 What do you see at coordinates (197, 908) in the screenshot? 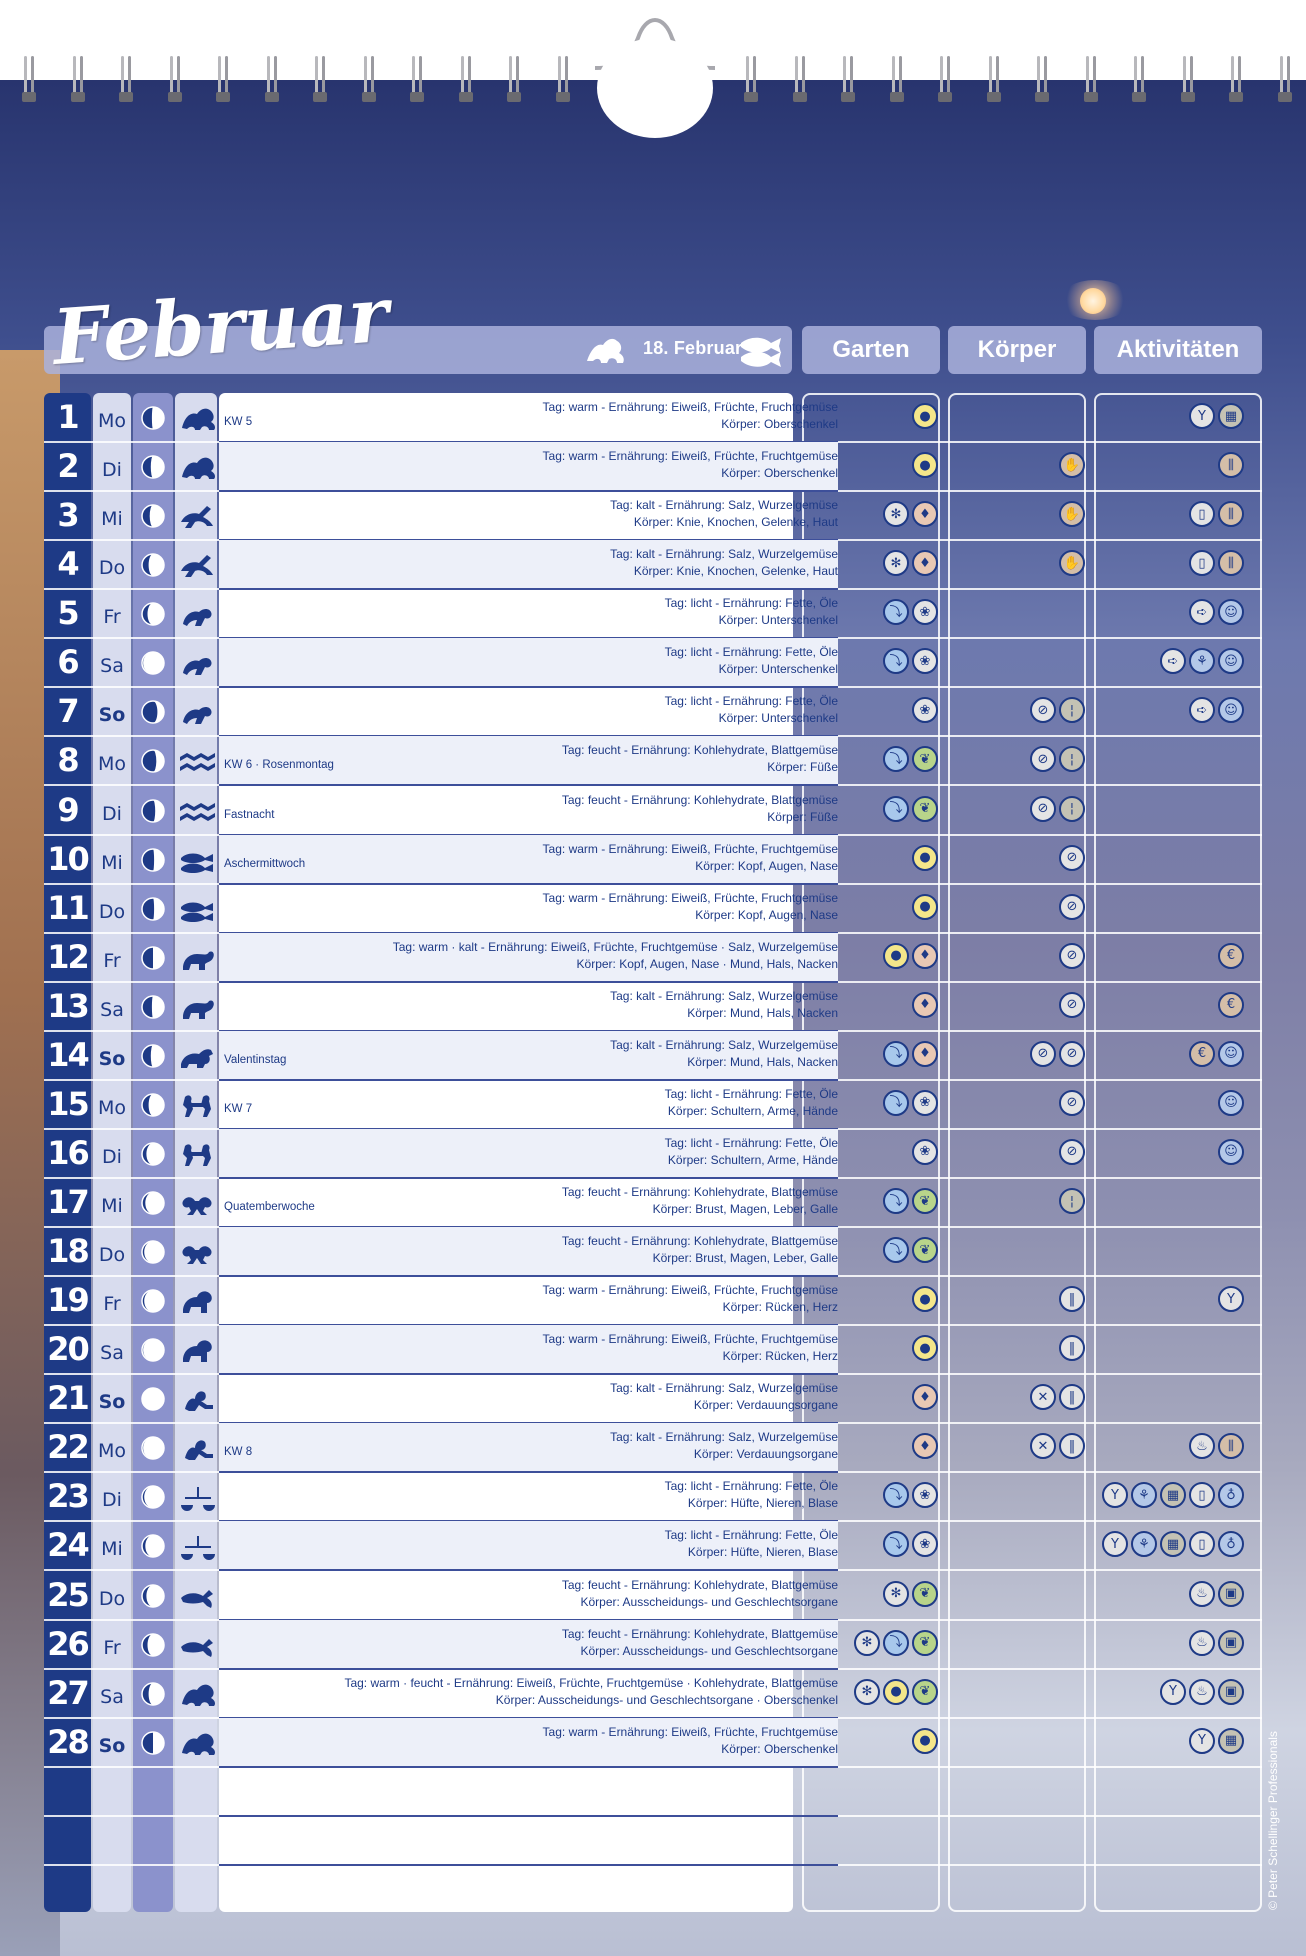
I see `pisces-icon` at bounding box center [197, 908].